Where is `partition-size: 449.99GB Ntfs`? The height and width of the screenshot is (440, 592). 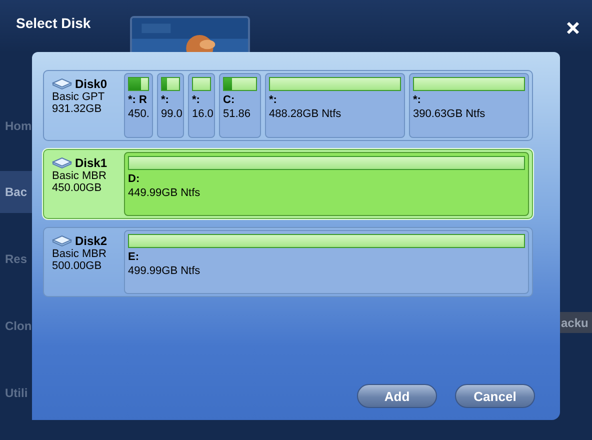 partition-size: 449.99GB Ntfs is located at coordinates (165, 193).